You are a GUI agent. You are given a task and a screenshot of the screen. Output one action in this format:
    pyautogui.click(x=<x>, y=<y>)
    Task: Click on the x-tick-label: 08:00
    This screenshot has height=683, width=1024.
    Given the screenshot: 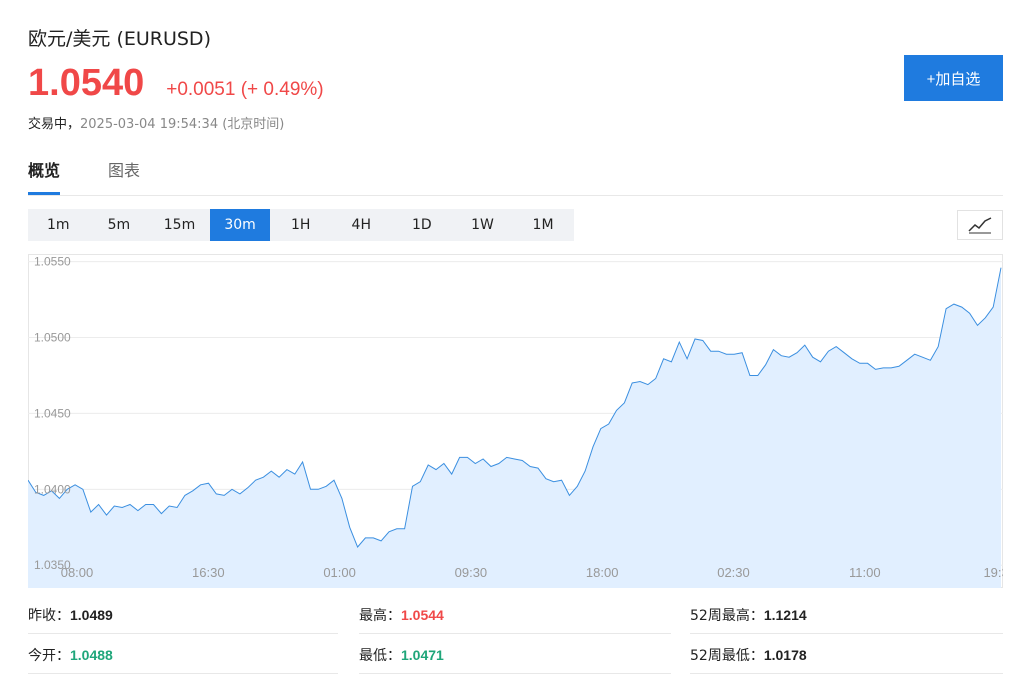 What is the action you would take?
    pyautogui.click(x=77, y=572)
    